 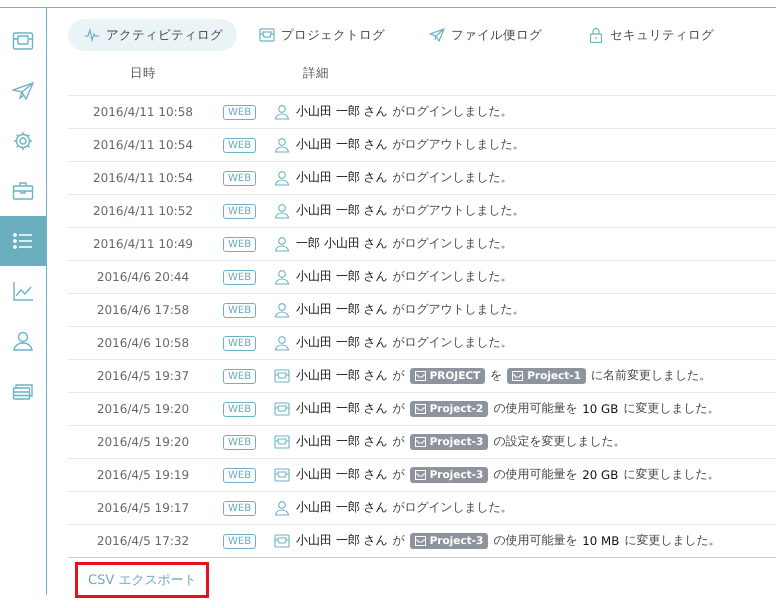 What do you see at coordinates (496, 376) in the screenshot?
I see `message-text: を` at bounding box center [496, 376].